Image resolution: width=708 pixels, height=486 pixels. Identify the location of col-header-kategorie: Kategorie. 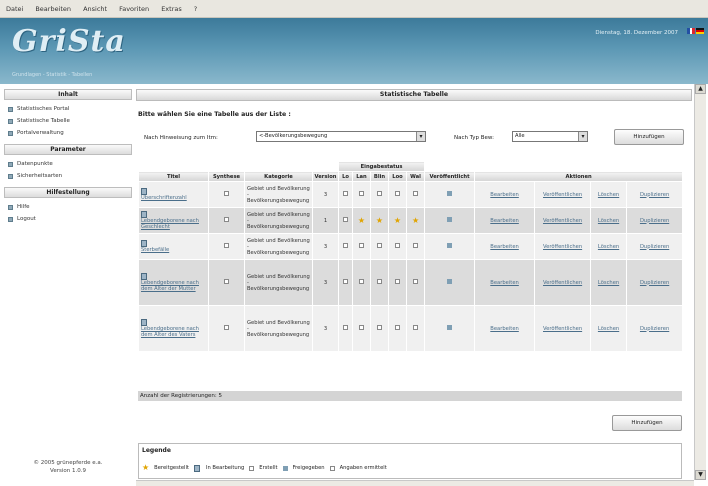
(278, 176).